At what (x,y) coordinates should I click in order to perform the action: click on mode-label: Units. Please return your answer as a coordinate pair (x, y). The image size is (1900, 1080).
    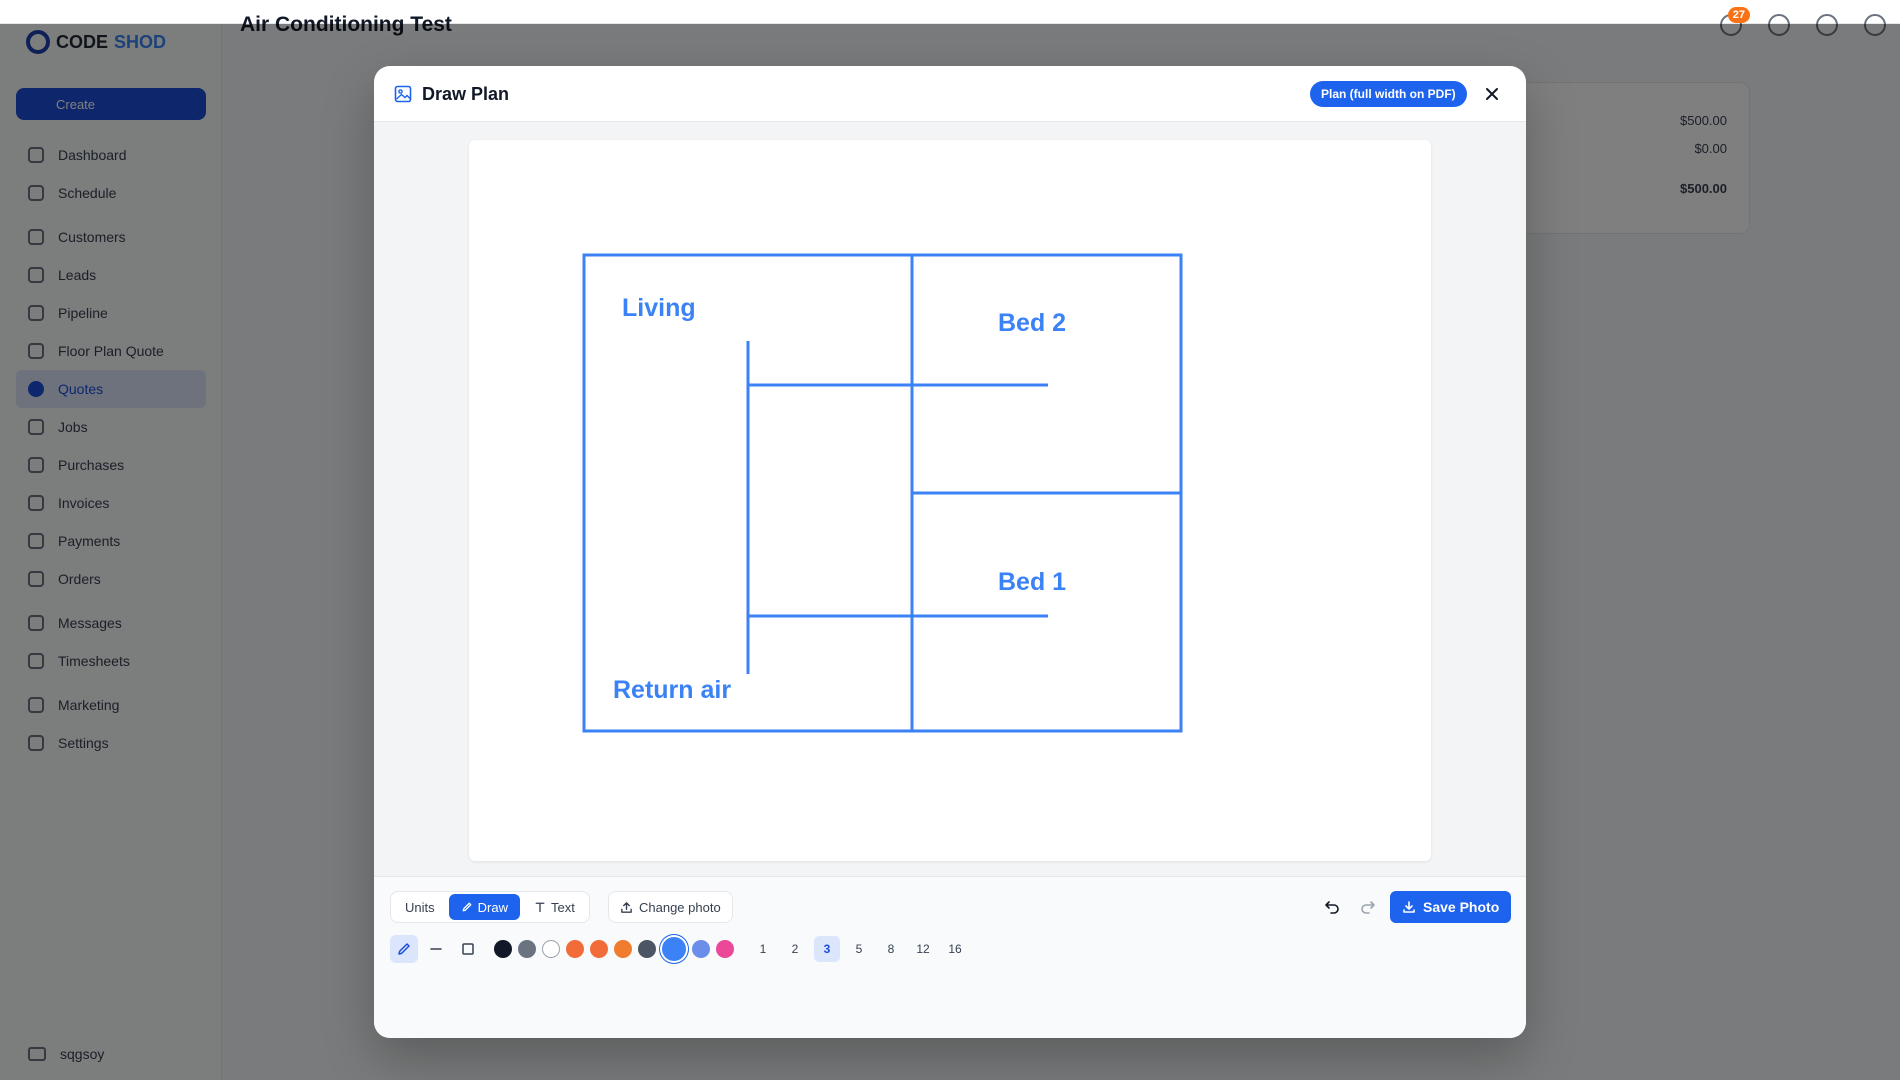
    Looking at the image, I should click on (420, 907).